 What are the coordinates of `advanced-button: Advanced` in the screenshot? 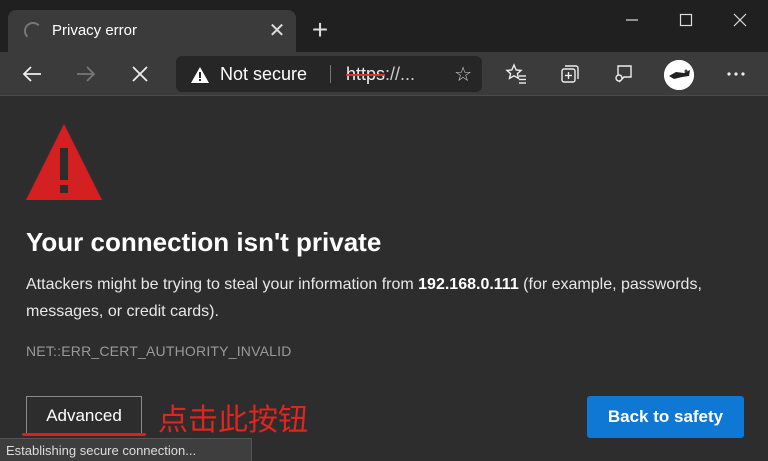 It's located at (84, 416).